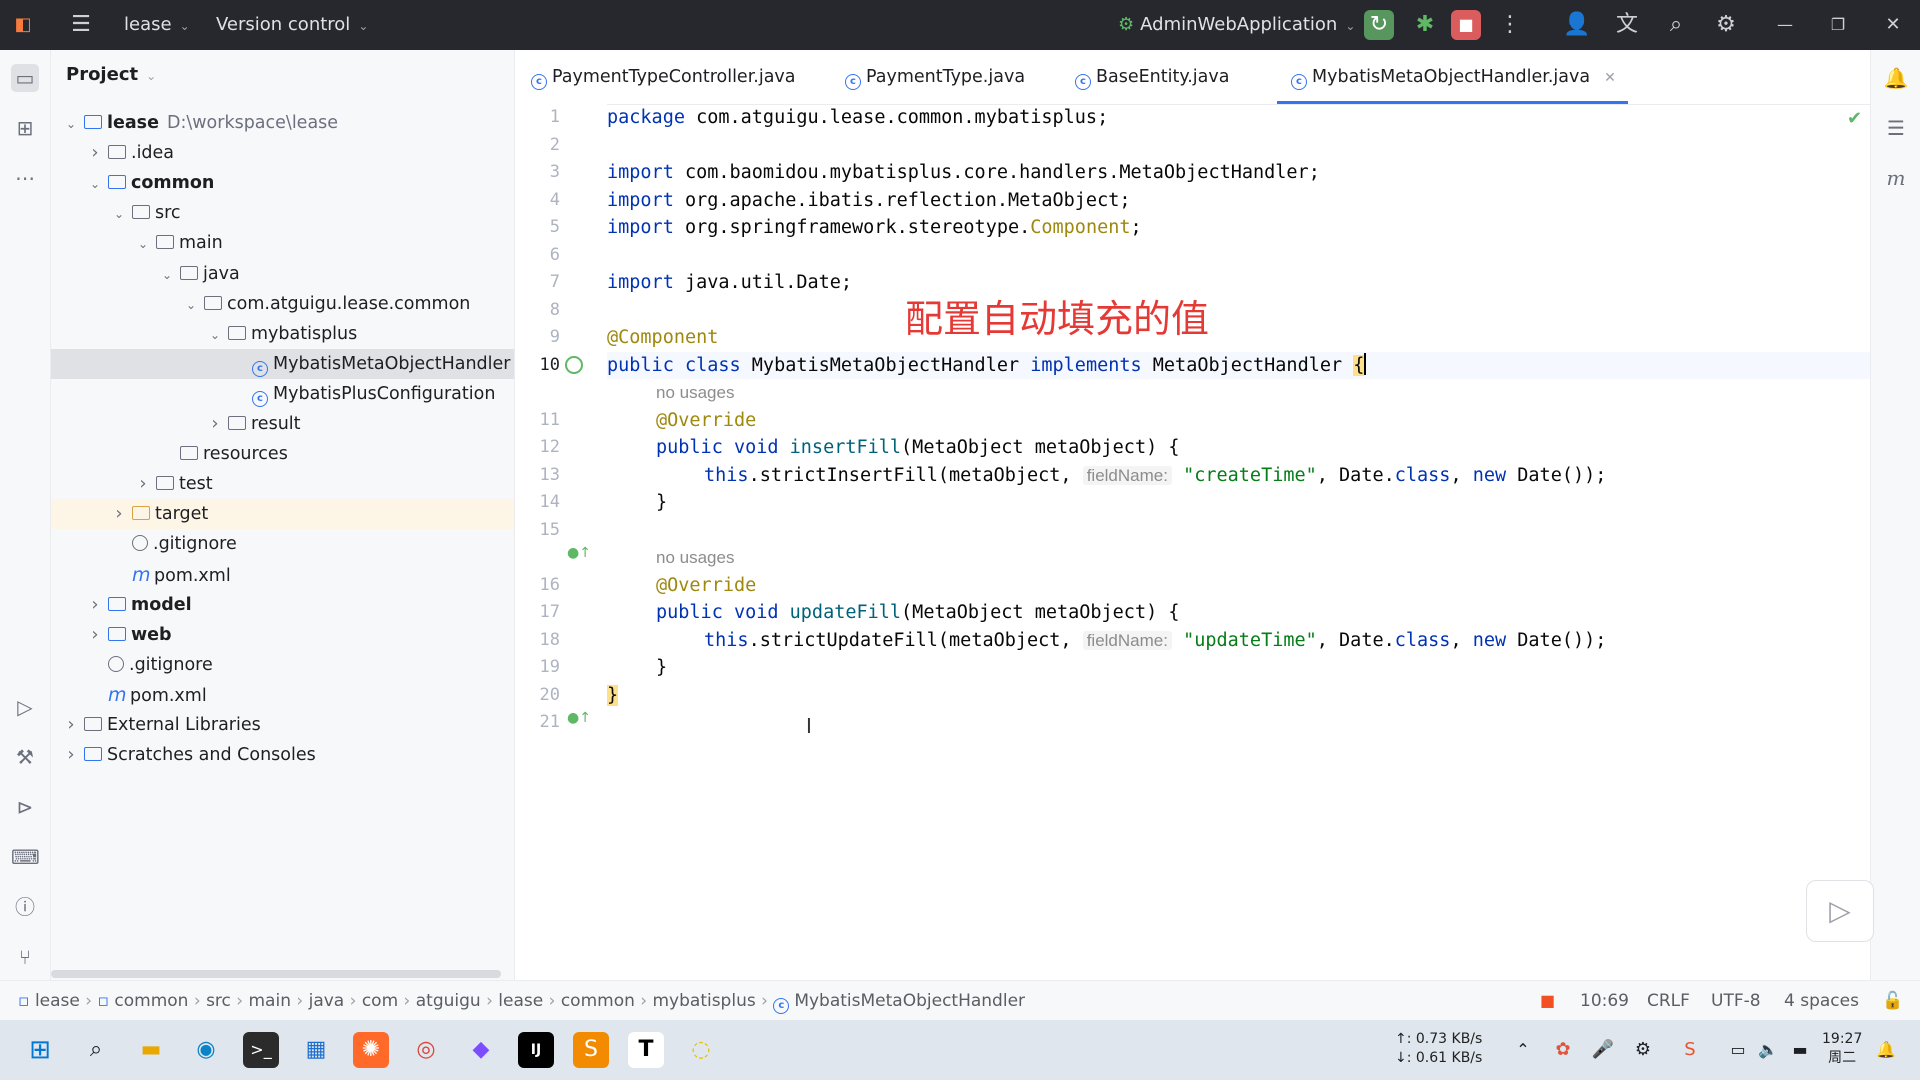  I want to click on notification-center-icon: 🔔, so click(1886, 1050).